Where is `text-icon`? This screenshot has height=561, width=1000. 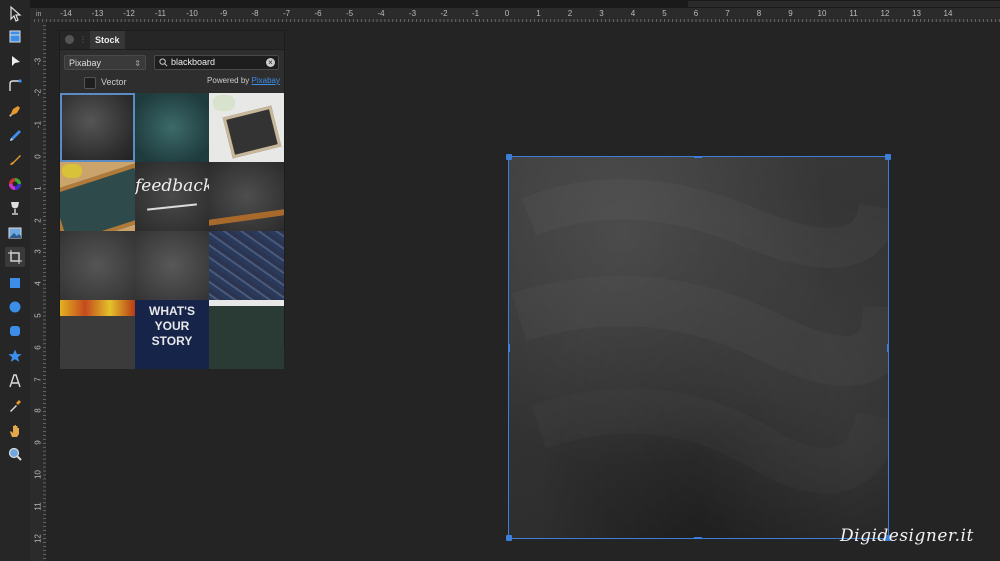
text-icon is located at coordinates (15, 381).